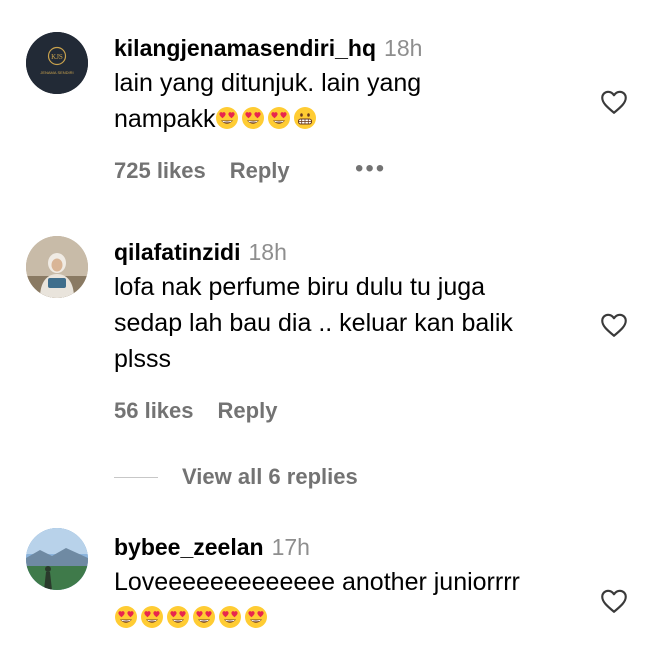  Describe the element at coordinates (268, 83) in the screenshot. I see `comment-text-line: lain yang ditunjuk. lain yang` at that location.